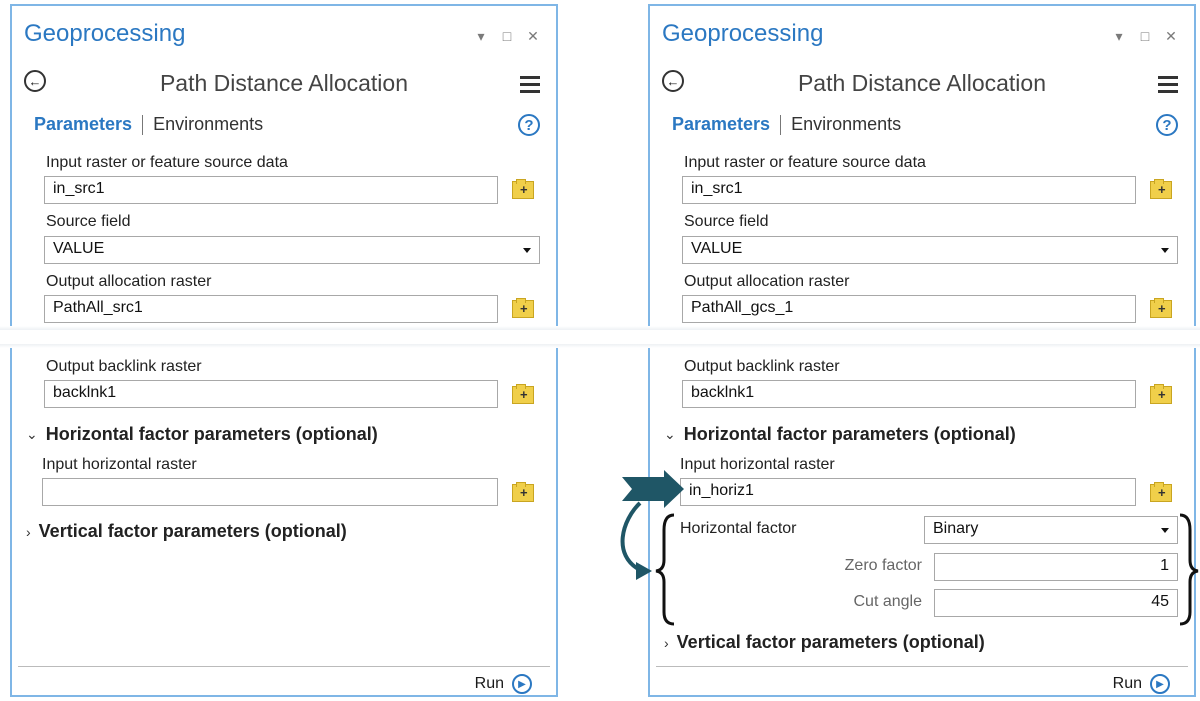  Describe the element at coordinates (600, 337) in the screenshot. I see `image-cut-band` at that location.